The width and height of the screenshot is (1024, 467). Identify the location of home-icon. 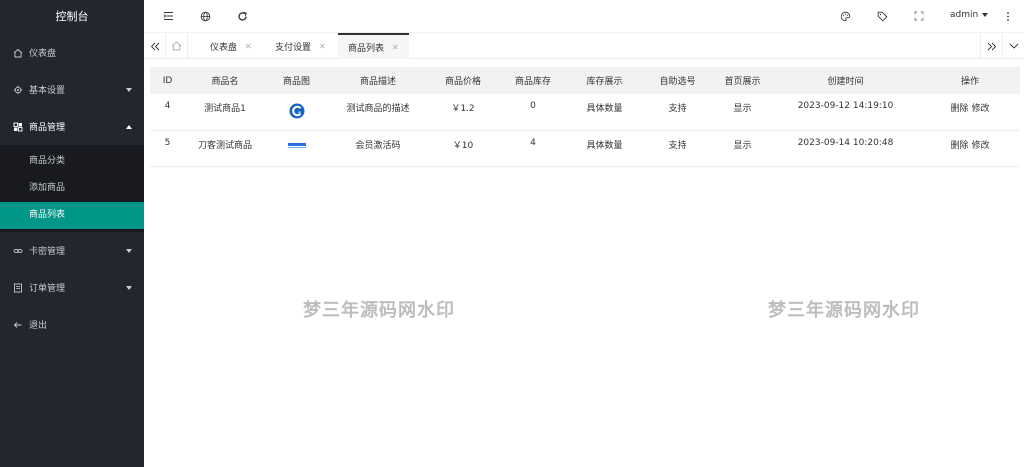
(17, 52).